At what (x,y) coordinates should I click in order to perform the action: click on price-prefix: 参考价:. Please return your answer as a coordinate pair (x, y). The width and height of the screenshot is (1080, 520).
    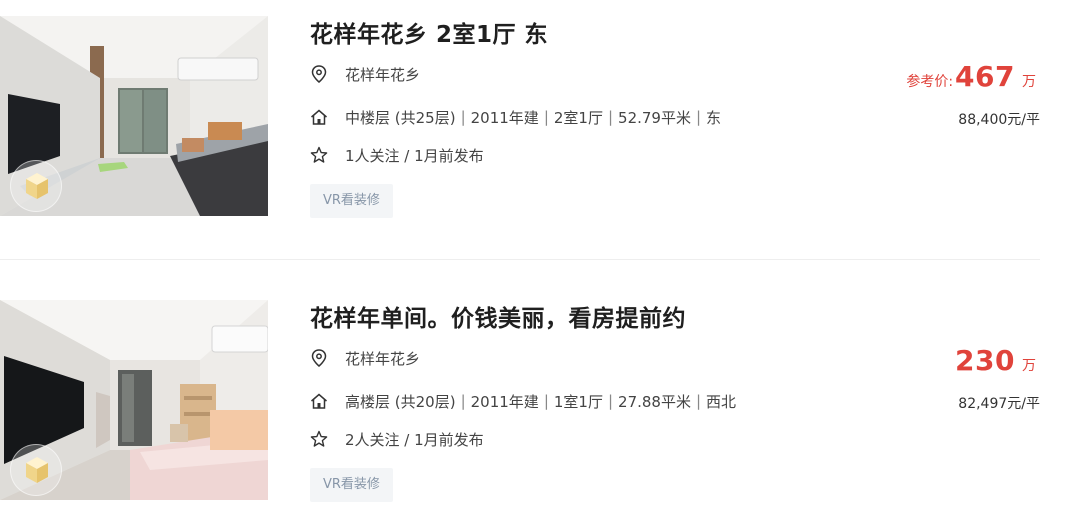
    Looking at the image, I should click on (930, 82).